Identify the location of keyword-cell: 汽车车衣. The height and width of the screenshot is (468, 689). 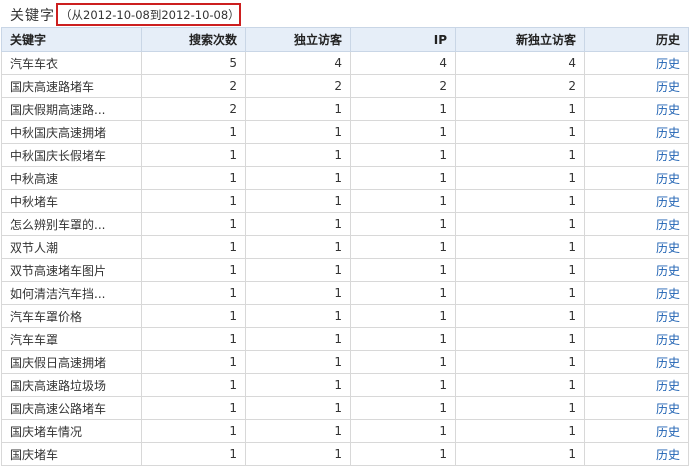
(71, 63).